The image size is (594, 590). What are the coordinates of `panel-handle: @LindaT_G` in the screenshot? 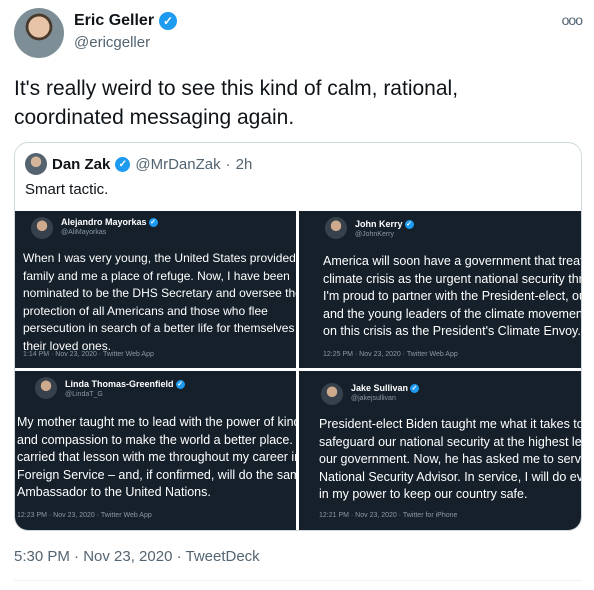 It's located at (84, 394).